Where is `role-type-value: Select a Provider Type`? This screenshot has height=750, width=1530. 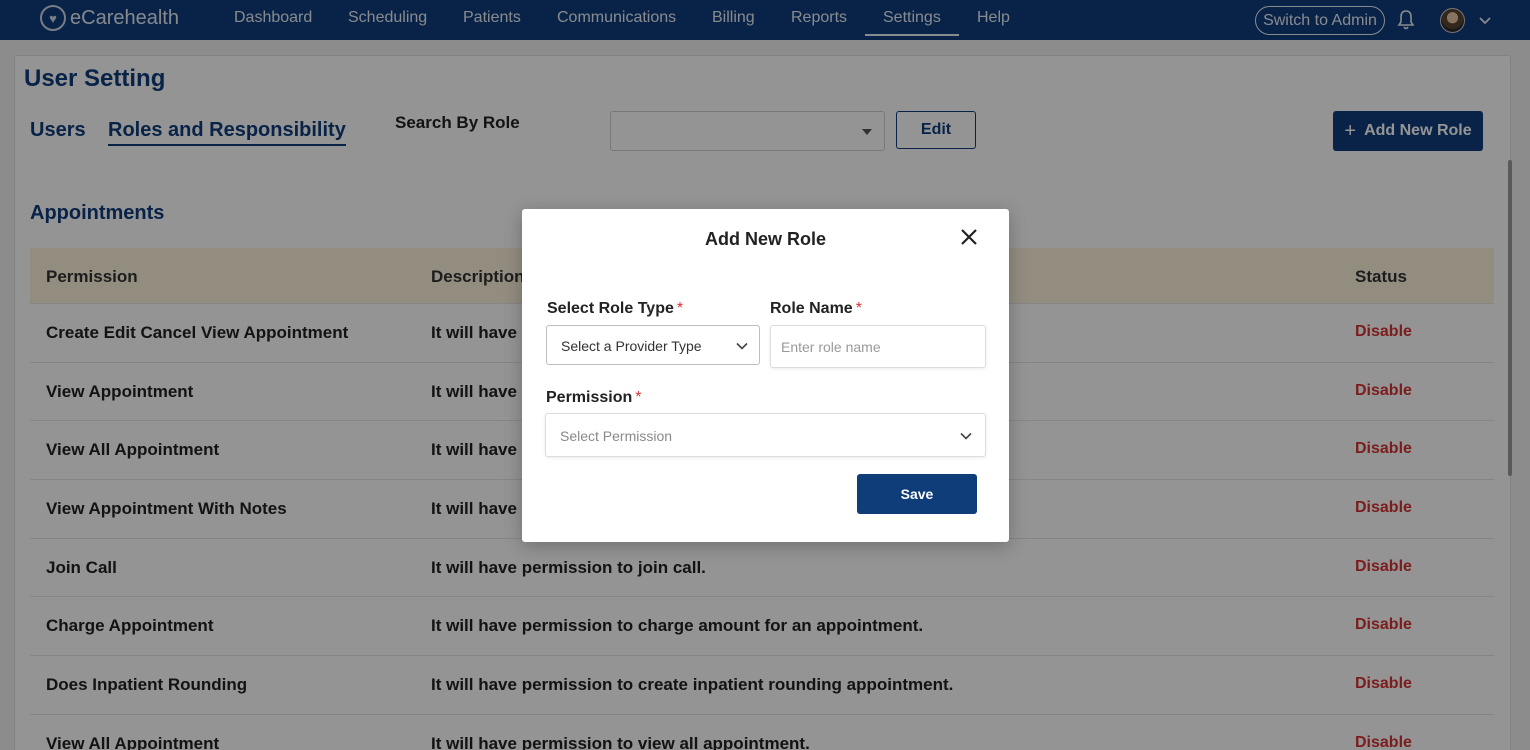
role-type-value: Select a Provider Type is located at coordinates (631, 346).